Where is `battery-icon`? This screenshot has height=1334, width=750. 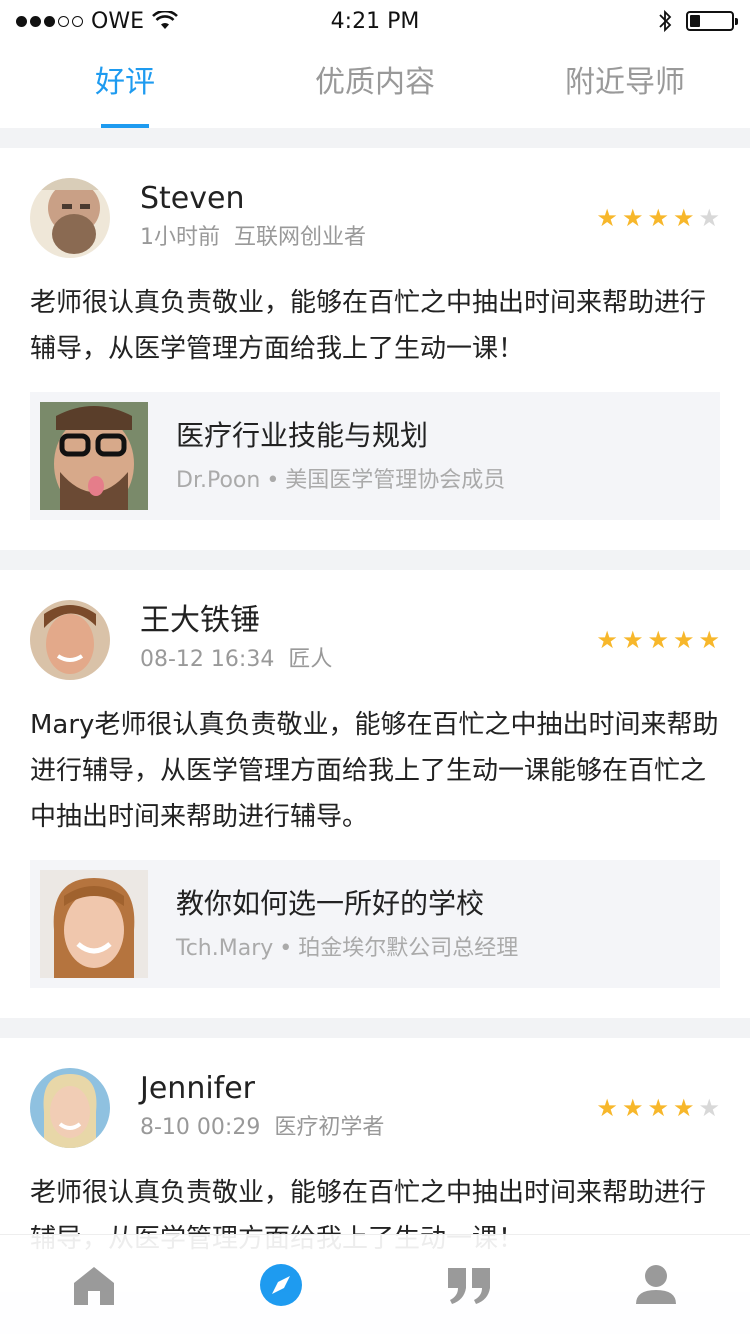 battery-icon is located at coordinates (712, 21).